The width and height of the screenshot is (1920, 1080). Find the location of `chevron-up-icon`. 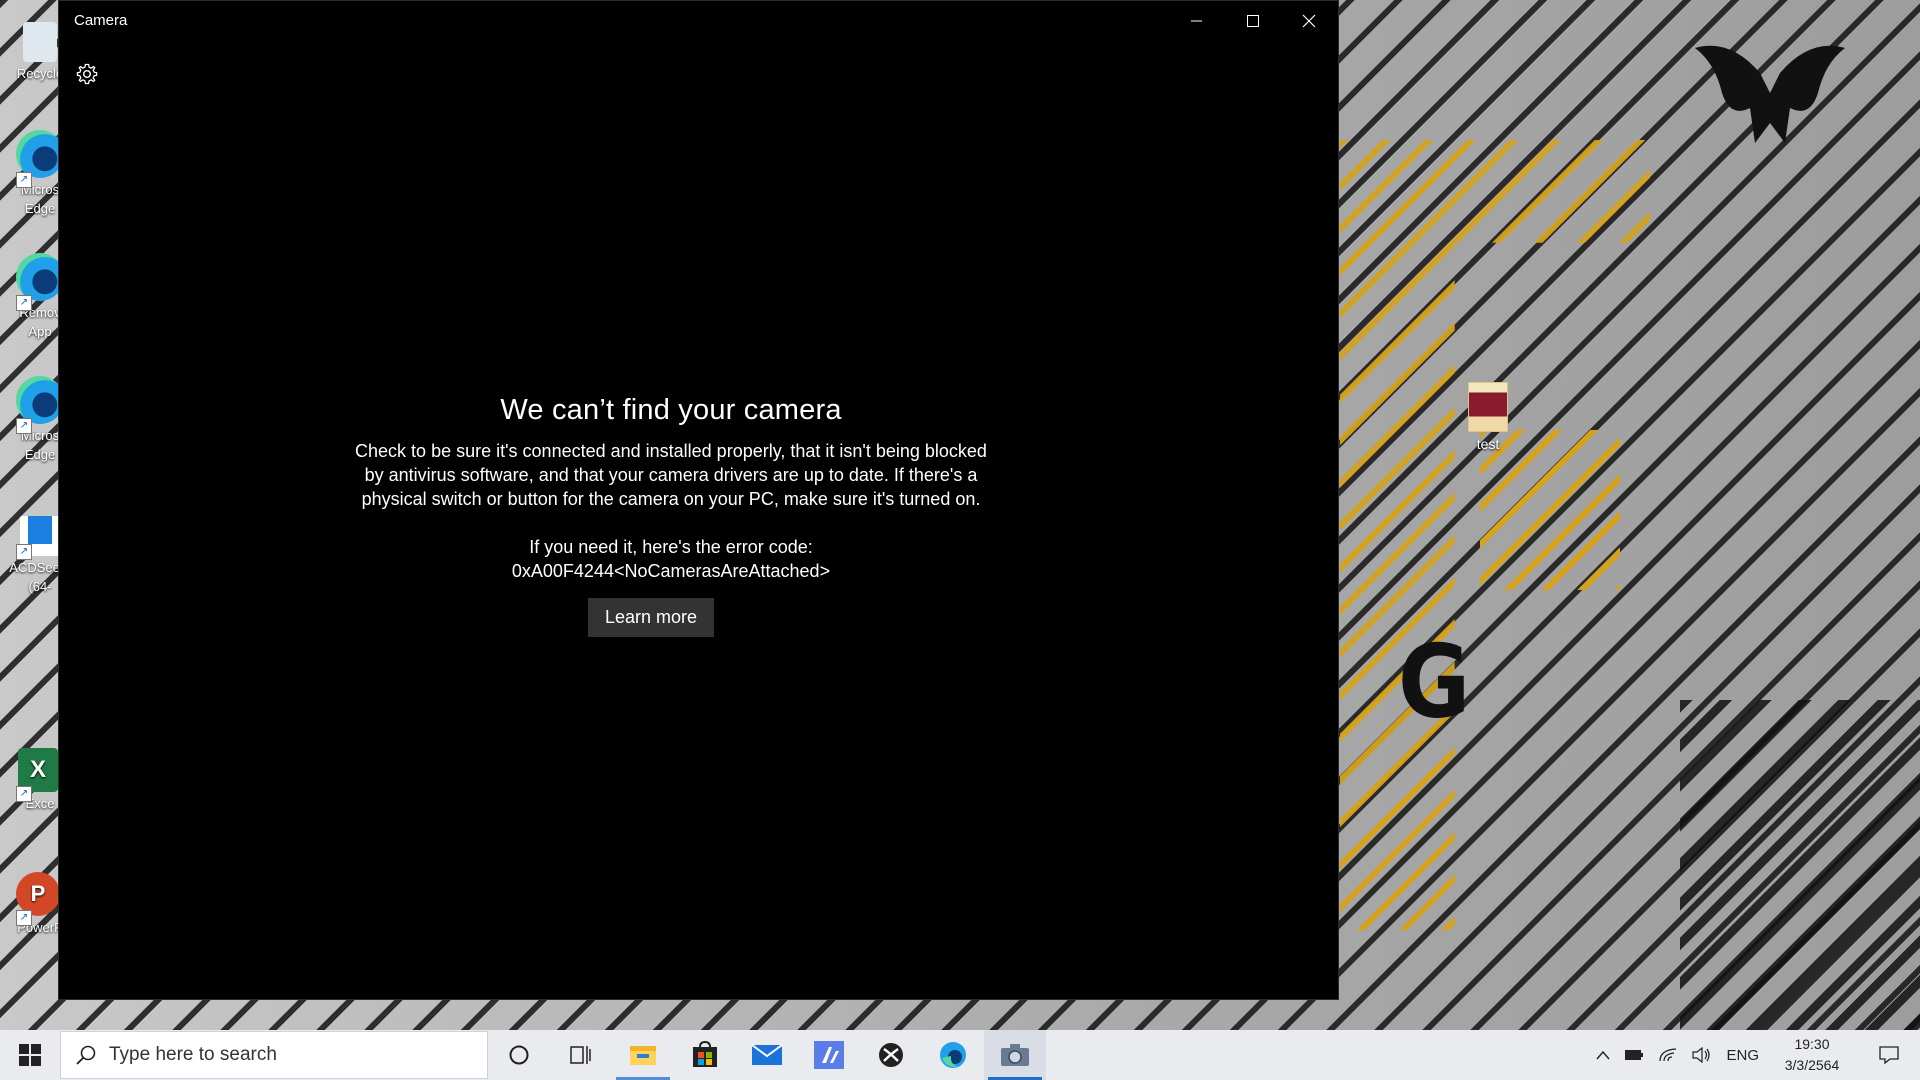

chevron-up-icon is located at coordinates (1603, 1055).